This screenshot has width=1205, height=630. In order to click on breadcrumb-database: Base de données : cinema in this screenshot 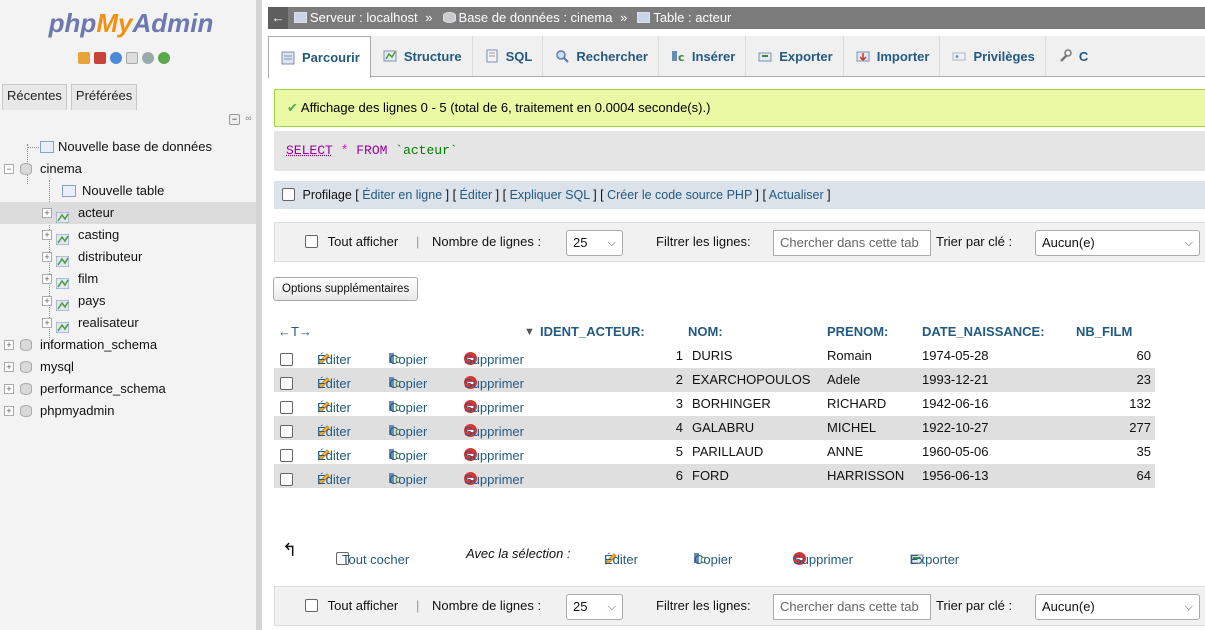, I will do `click(536, 17)`.